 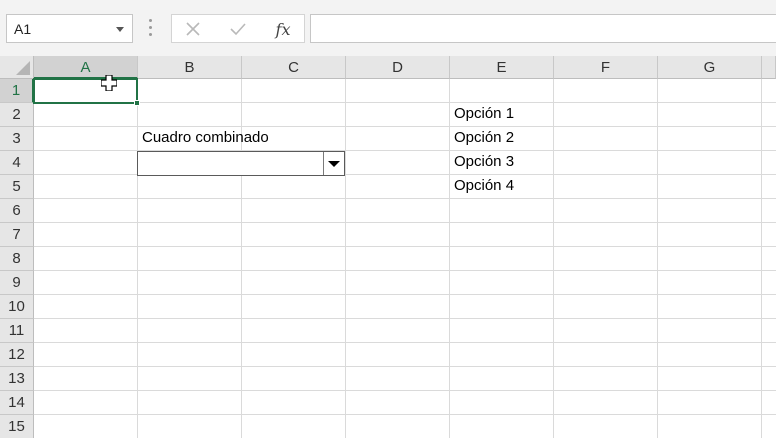 I want to click on formula-input, so click(x=543, y=28).